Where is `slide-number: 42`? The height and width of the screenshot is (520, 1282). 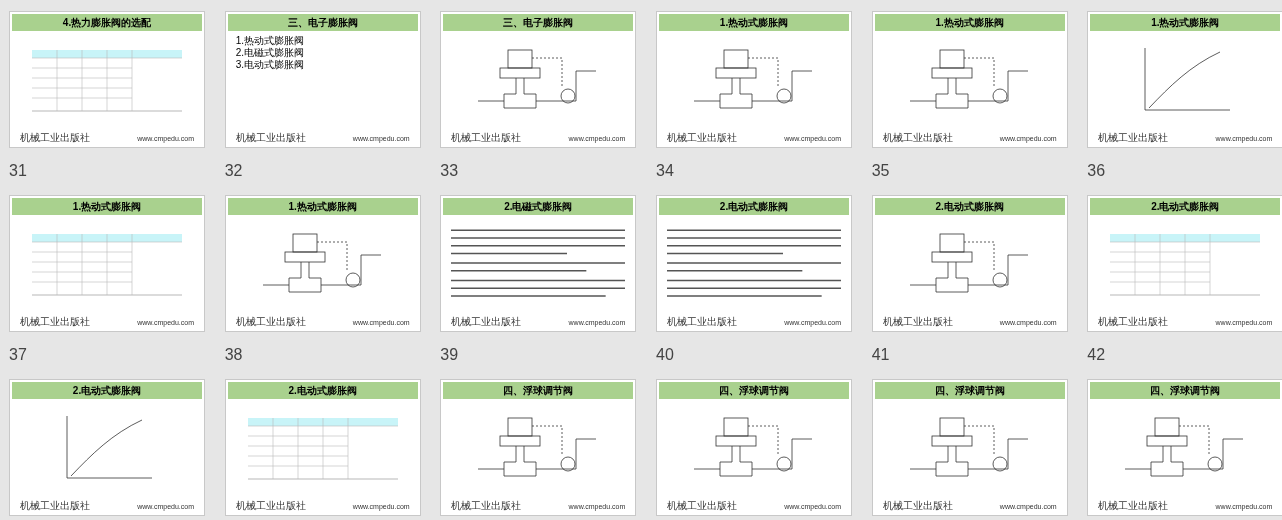
slide-number: 42 is located at coordinates (1096, 355).